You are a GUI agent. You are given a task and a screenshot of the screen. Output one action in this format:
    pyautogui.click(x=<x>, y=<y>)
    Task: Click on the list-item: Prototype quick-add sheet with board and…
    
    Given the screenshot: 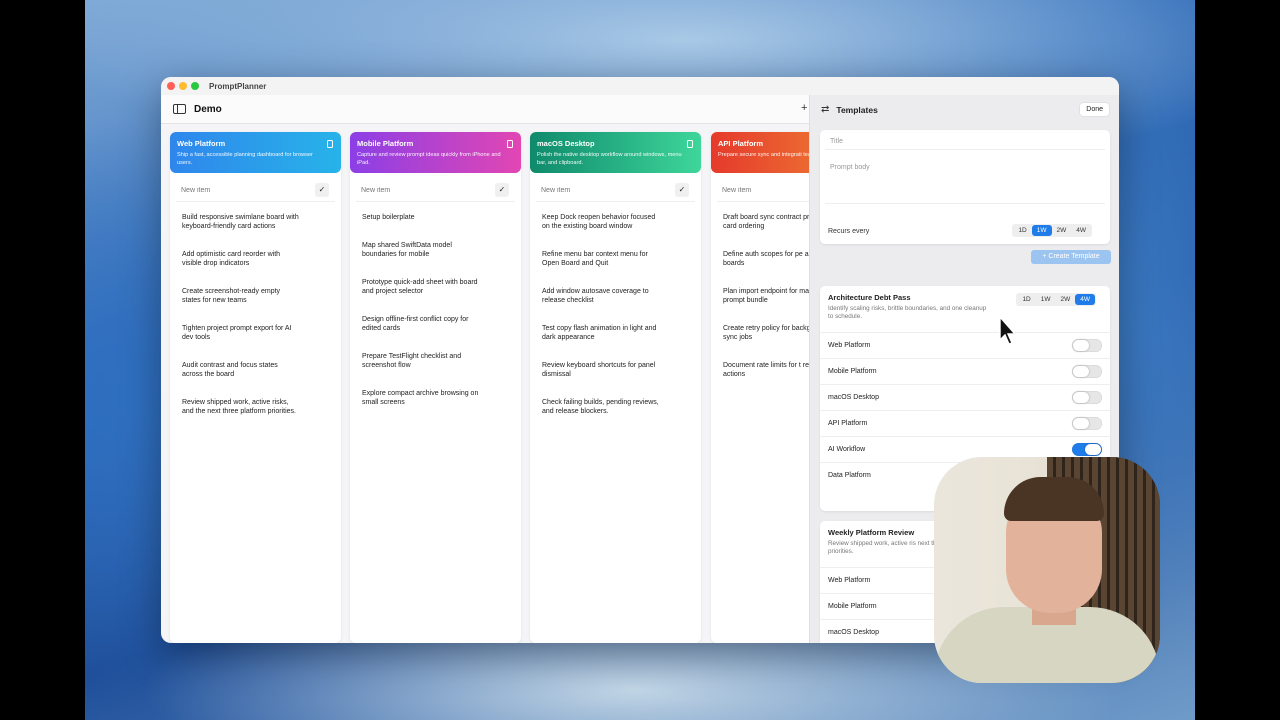 What is the action you would take?
    pyautogui.click(x=421, y=287)
    